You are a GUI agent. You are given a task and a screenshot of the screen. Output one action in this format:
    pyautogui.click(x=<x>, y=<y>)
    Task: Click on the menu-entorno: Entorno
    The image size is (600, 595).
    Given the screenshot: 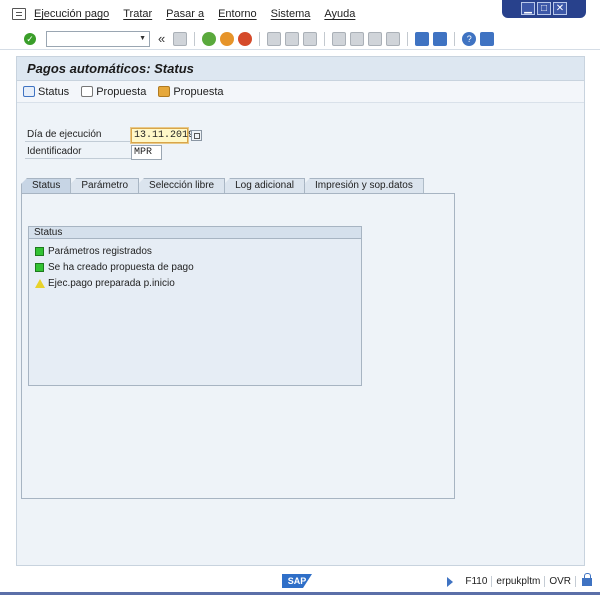 What is the action you would take?
    pyautogui.click(x=237, y=14)
    